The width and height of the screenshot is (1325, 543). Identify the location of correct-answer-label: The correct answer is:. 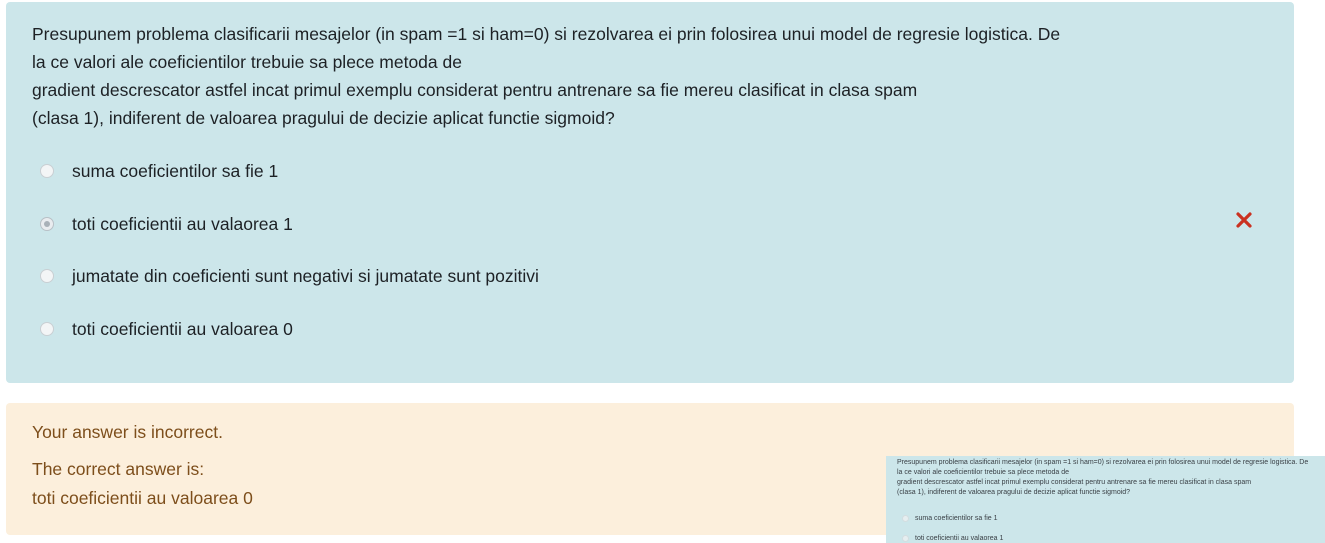
(118, 469).